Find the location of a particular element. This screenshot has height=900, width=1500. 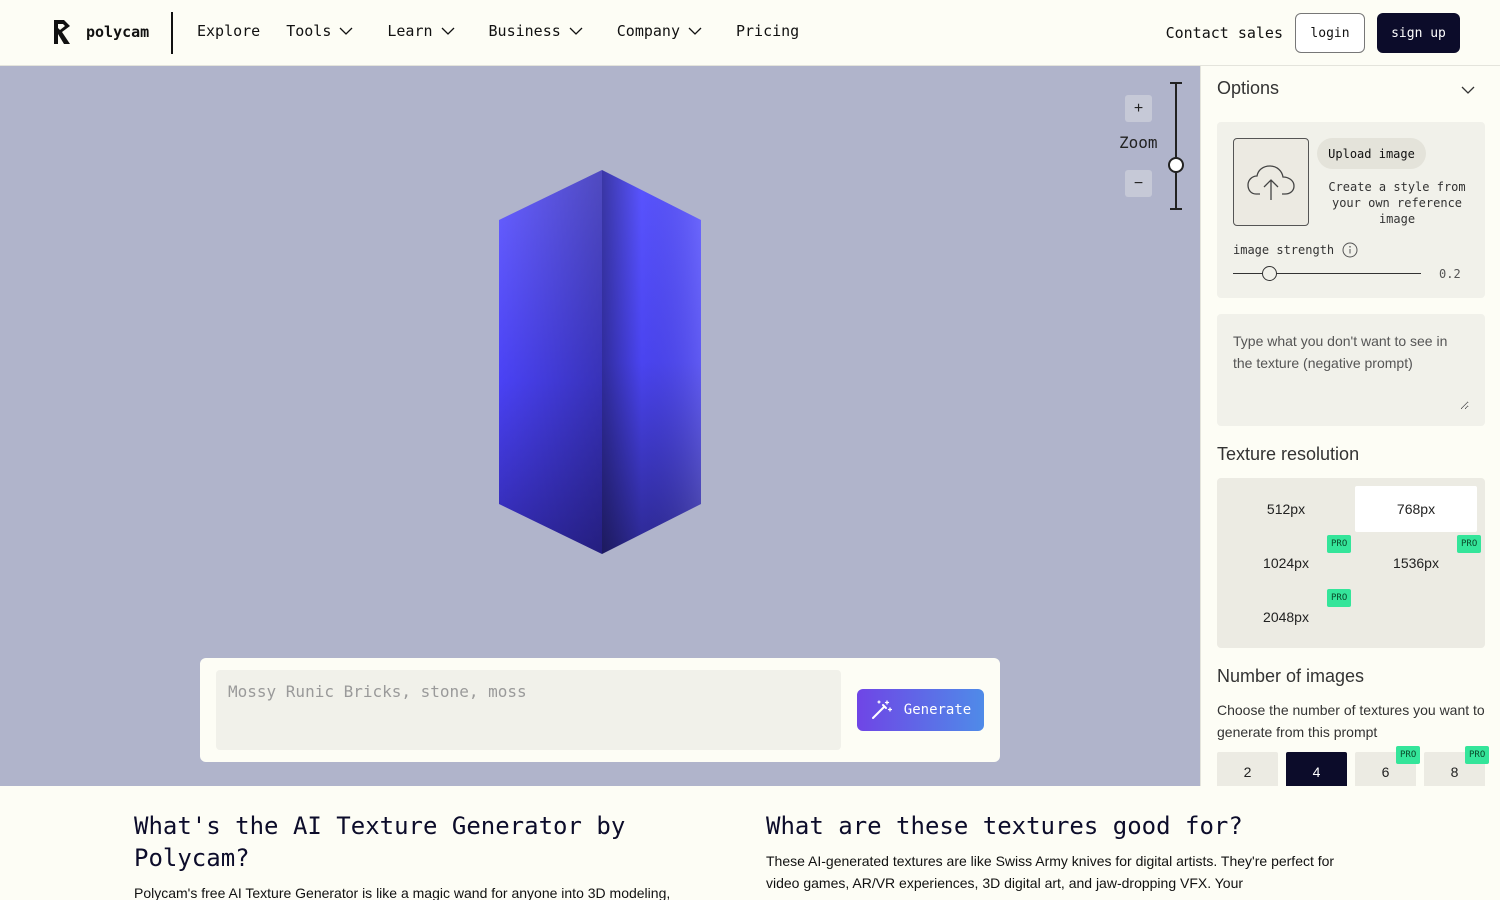

zoom-label: Zoom is located at coordinates (1138, 142).